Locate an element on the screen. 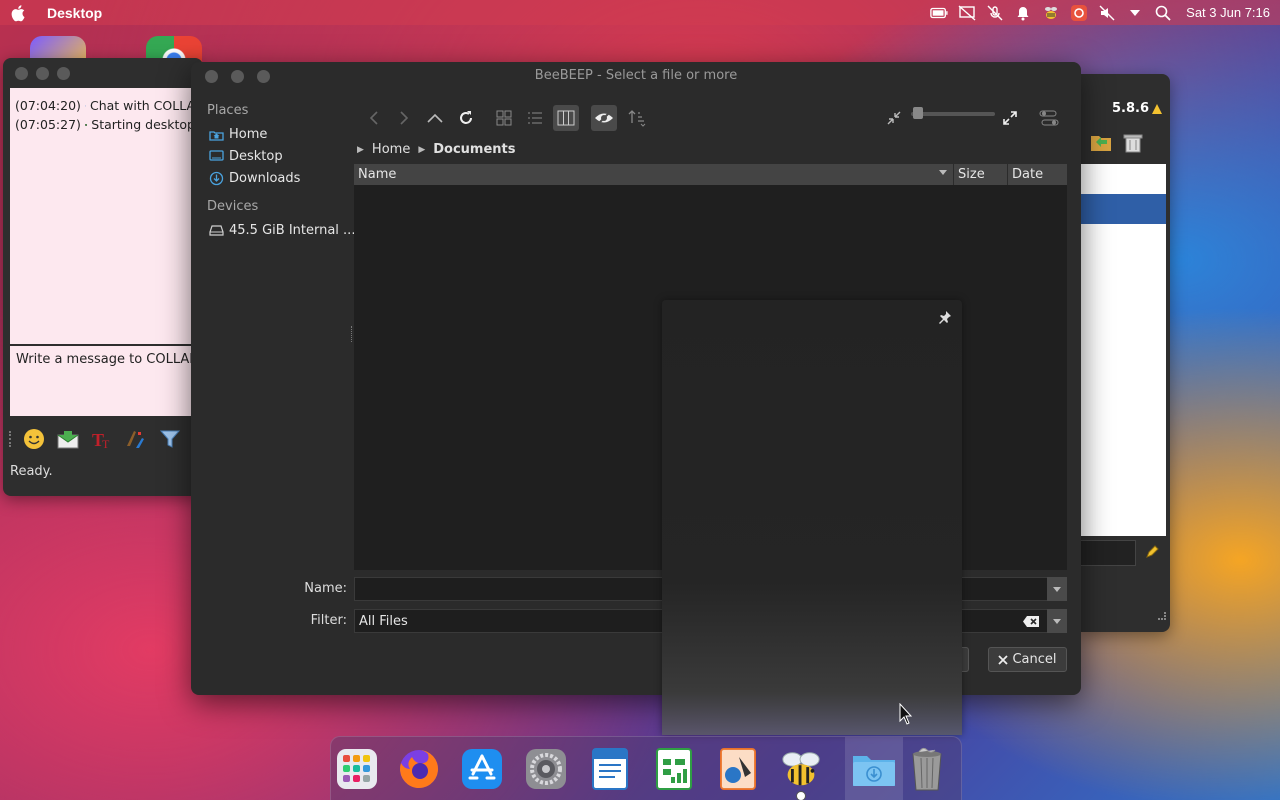  chat-window-titlebar is located at coordinates (103, 73).